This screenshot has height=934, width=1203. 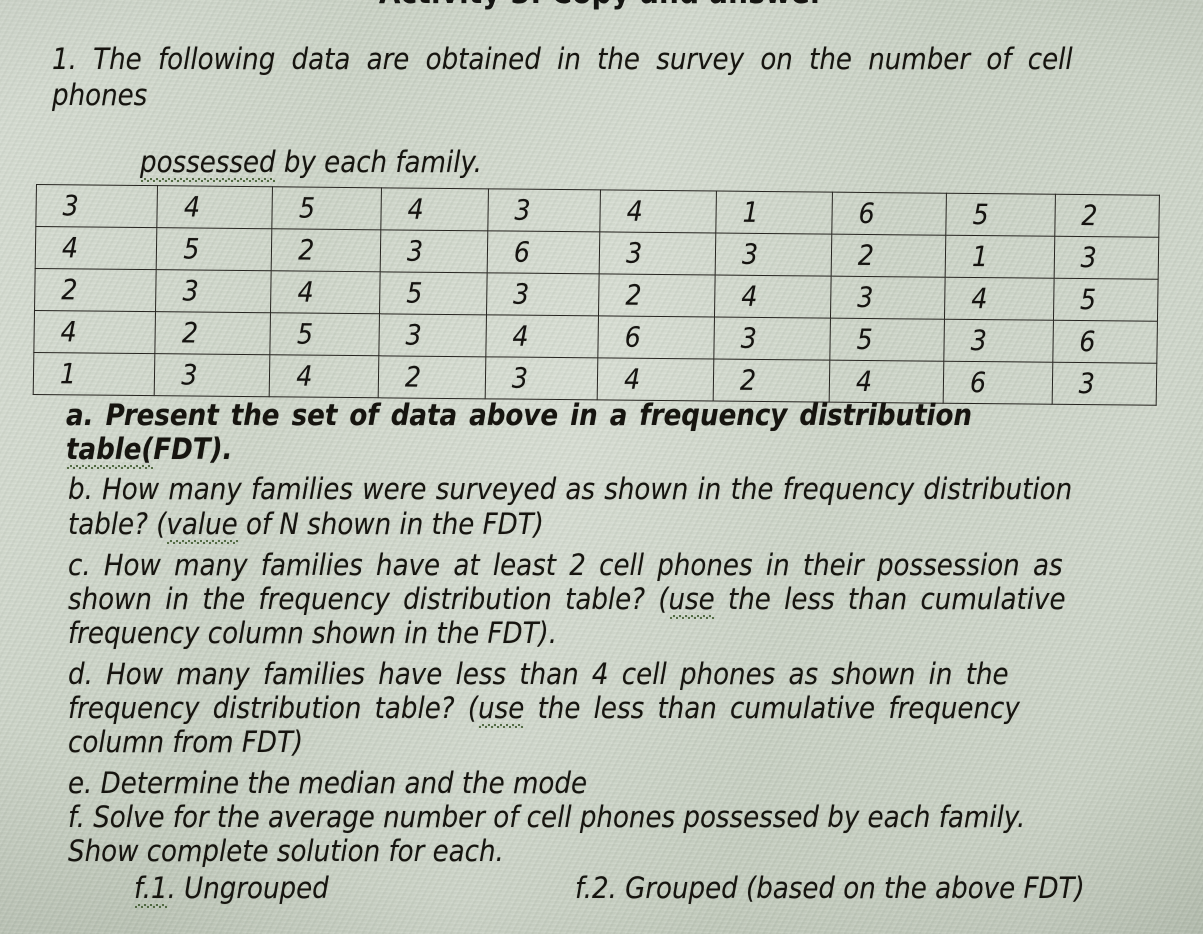 I want to click on spellcheck-word-value: value, so click(x=202, y=525).